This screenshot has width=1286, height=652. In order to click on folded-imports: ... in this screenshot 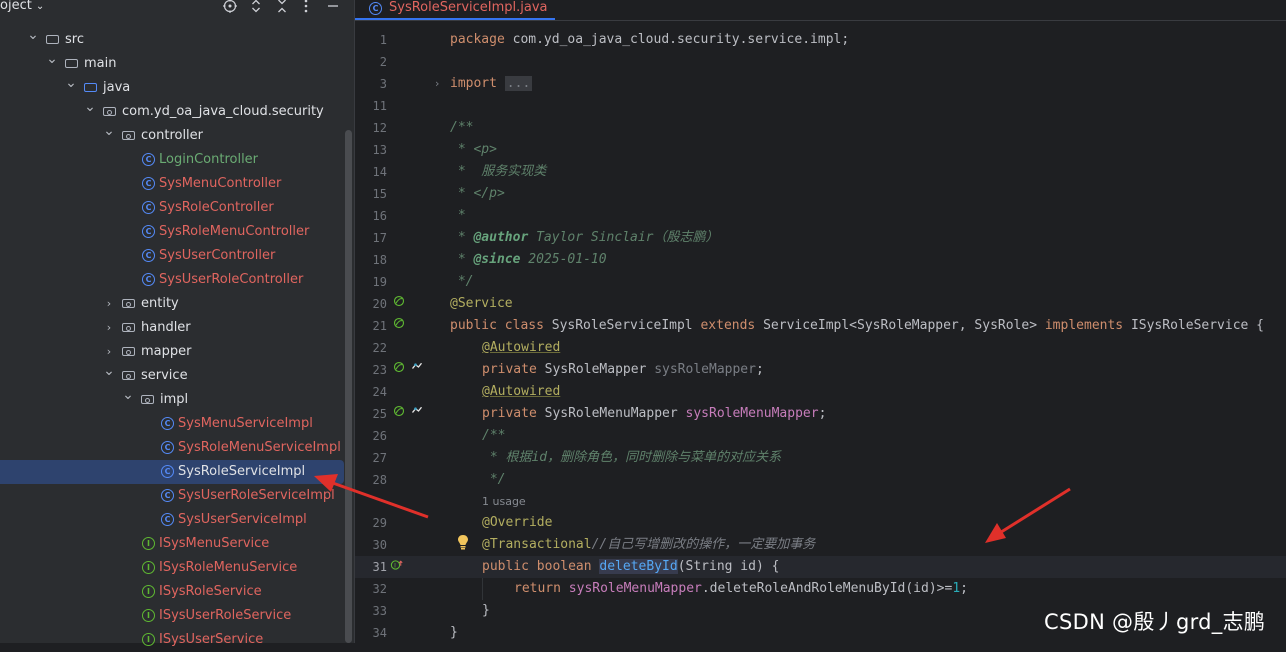, I will do `click(518, 83)`.